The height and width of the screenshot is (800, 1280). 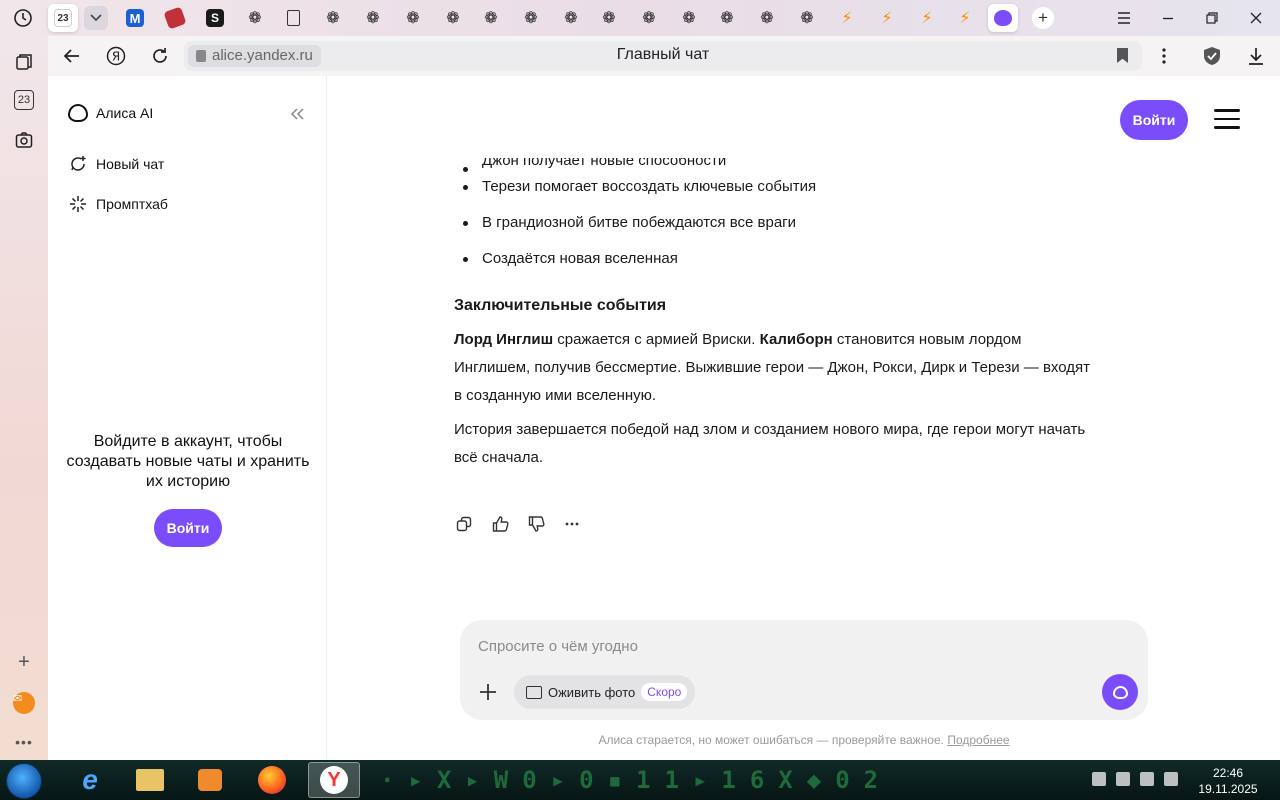 What do you see at coordinates (1171, 779) in the screenshot?
I see `network-icon` at bounding box center [1171, 779].